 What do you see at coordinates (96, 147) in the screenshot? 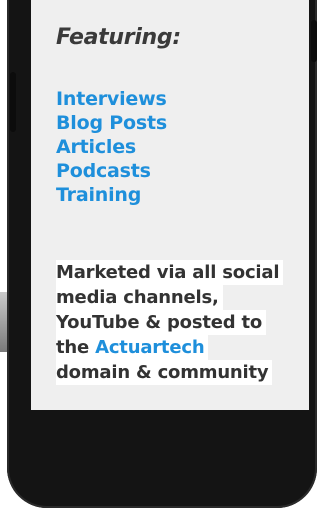
I see `list-item-articles: Articles` at bounding box center [96, 147].